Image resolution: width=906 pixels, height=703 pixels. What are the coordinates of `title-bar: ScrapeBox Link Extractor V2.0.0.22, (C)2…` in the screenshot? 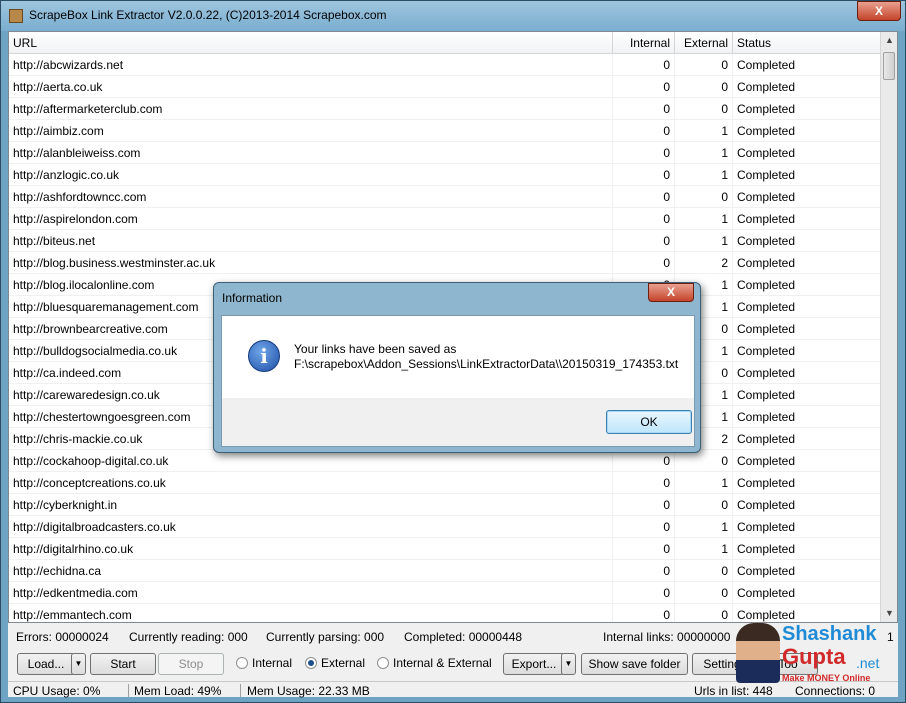 It's located at (453, 16).